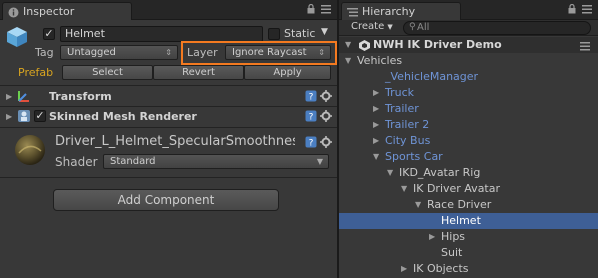 This screenshot has width=598, height=278. I want to click on hierarchy-item-label: Helmet, so click(461, 220).